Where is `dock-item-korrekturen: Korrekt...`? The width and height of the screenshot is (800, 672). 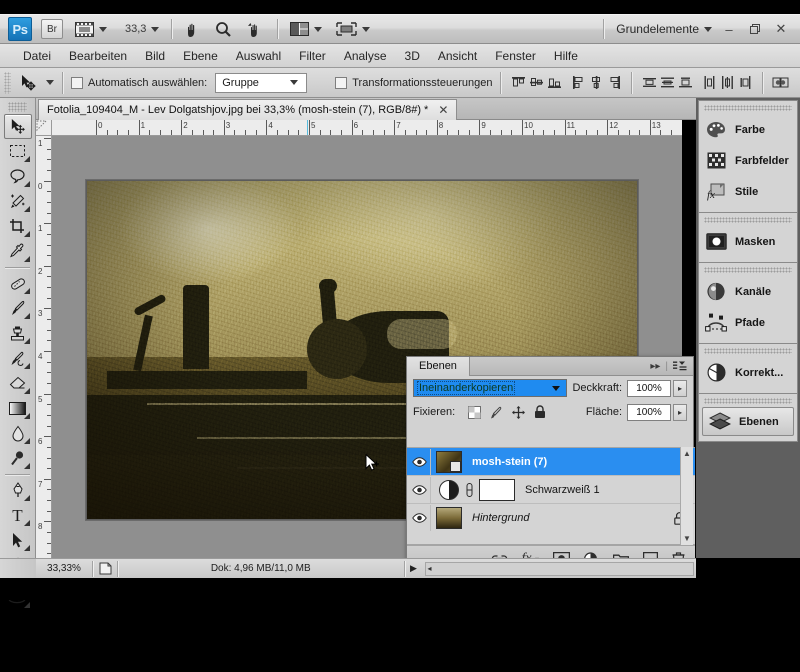 dock-item-korrekturen: Korrekt... is located at coordinates (748, 372).